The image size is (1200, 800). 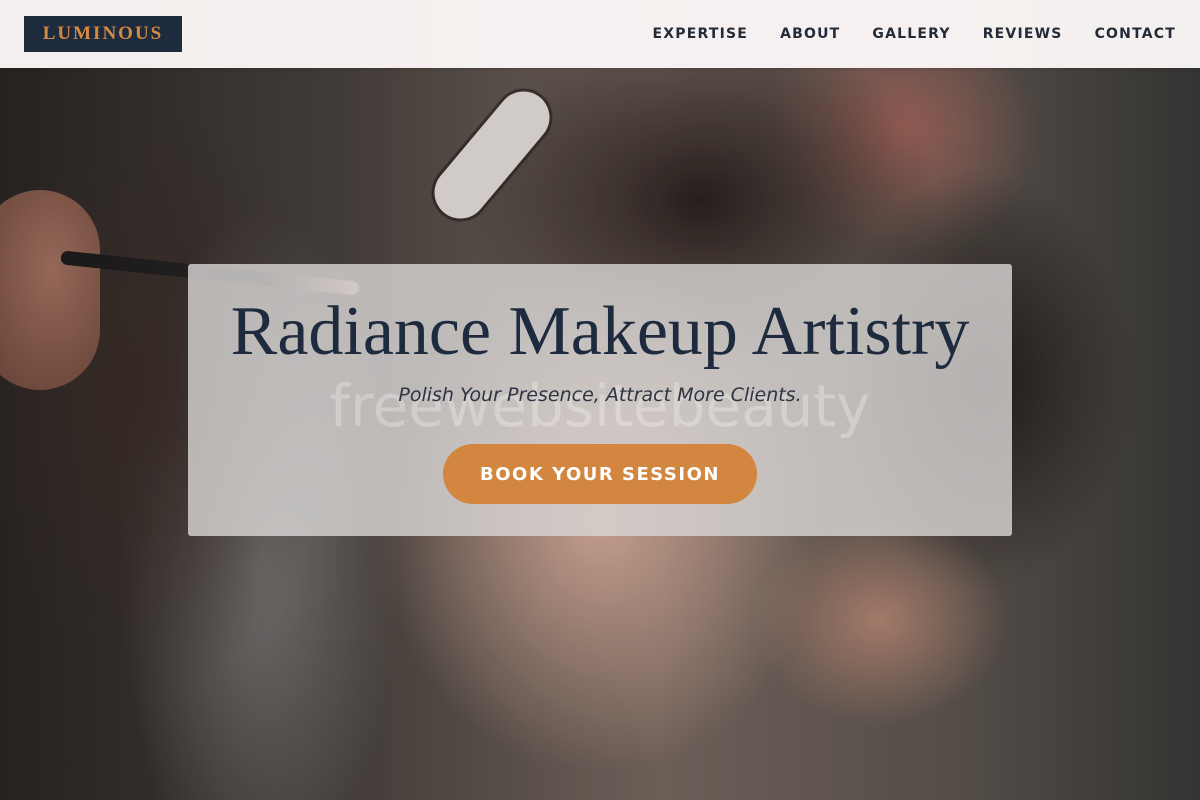 I want to click on nav-link-contact: CONTACT, so click(x=1135, y=34).